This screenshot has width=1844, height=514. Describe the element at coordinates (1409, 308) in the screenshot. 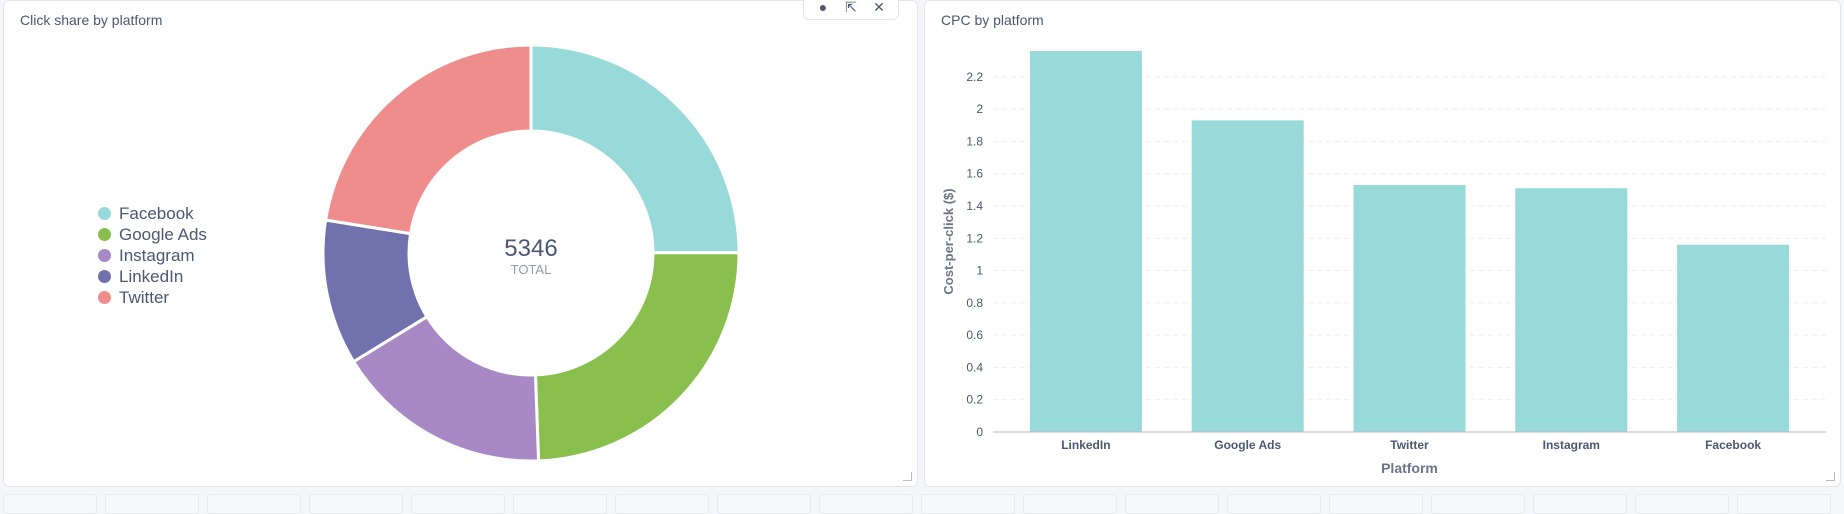

I see `bar-twitter` at that location.